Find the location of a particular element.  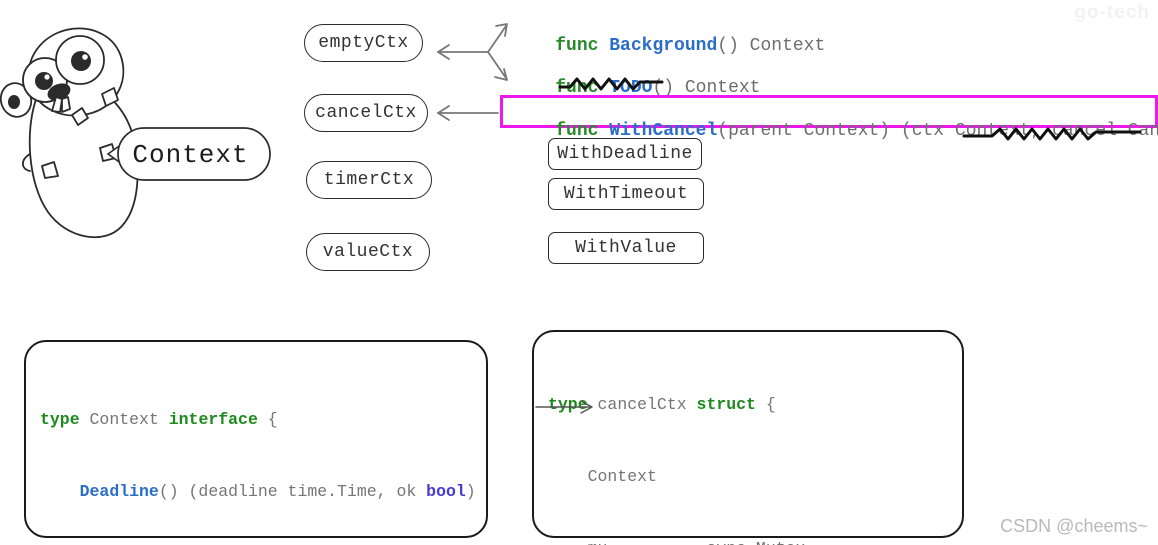

code-line: mu sync.Mutex is located at coordinates (731, 541).